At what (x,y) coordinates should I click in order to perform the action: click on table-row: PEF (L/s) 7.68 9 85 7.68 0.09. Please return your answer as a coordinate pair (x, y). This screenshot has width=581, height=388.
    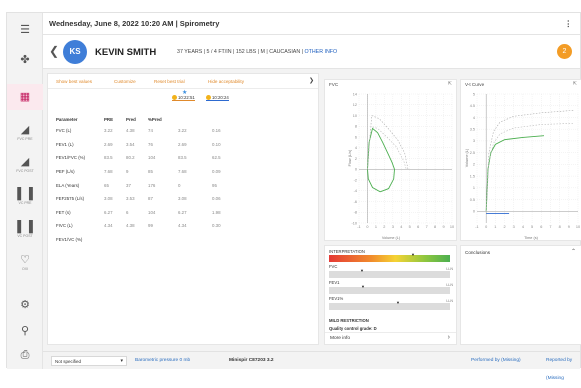
    Looking at the image, I should click on (149, 172).